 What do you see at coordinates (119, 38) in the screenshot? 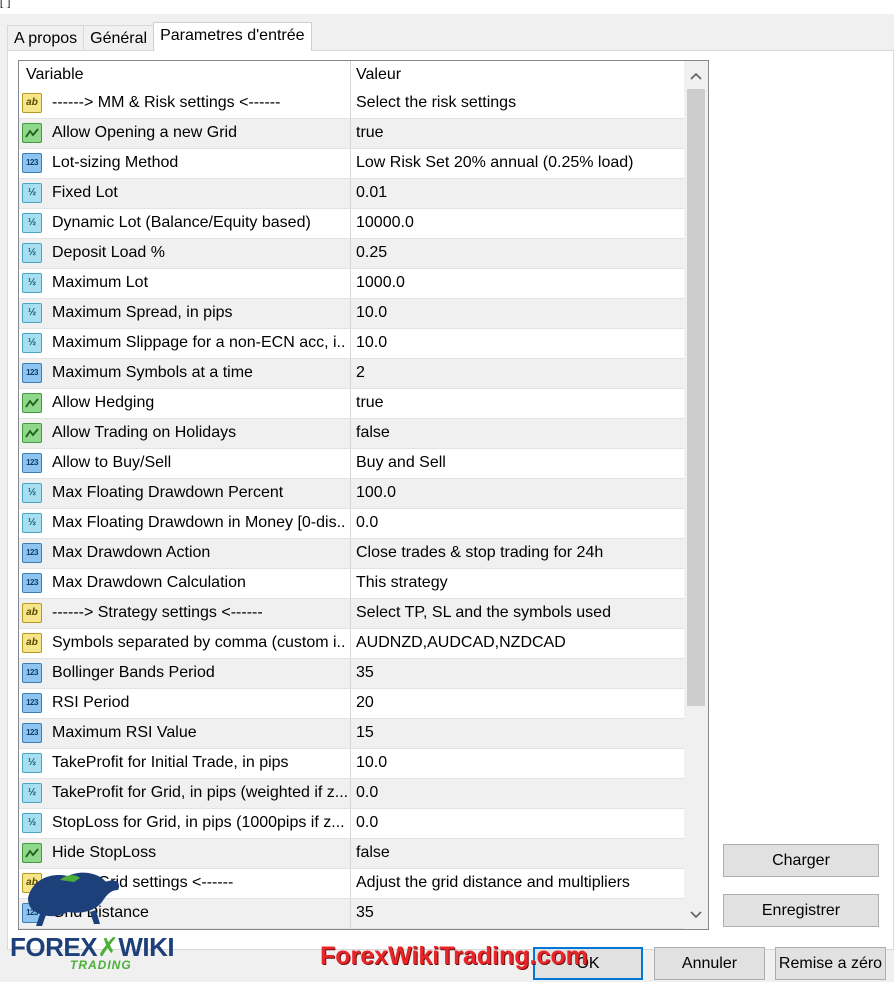
I see `tab-general: Général` at bounding box center [119, 38].